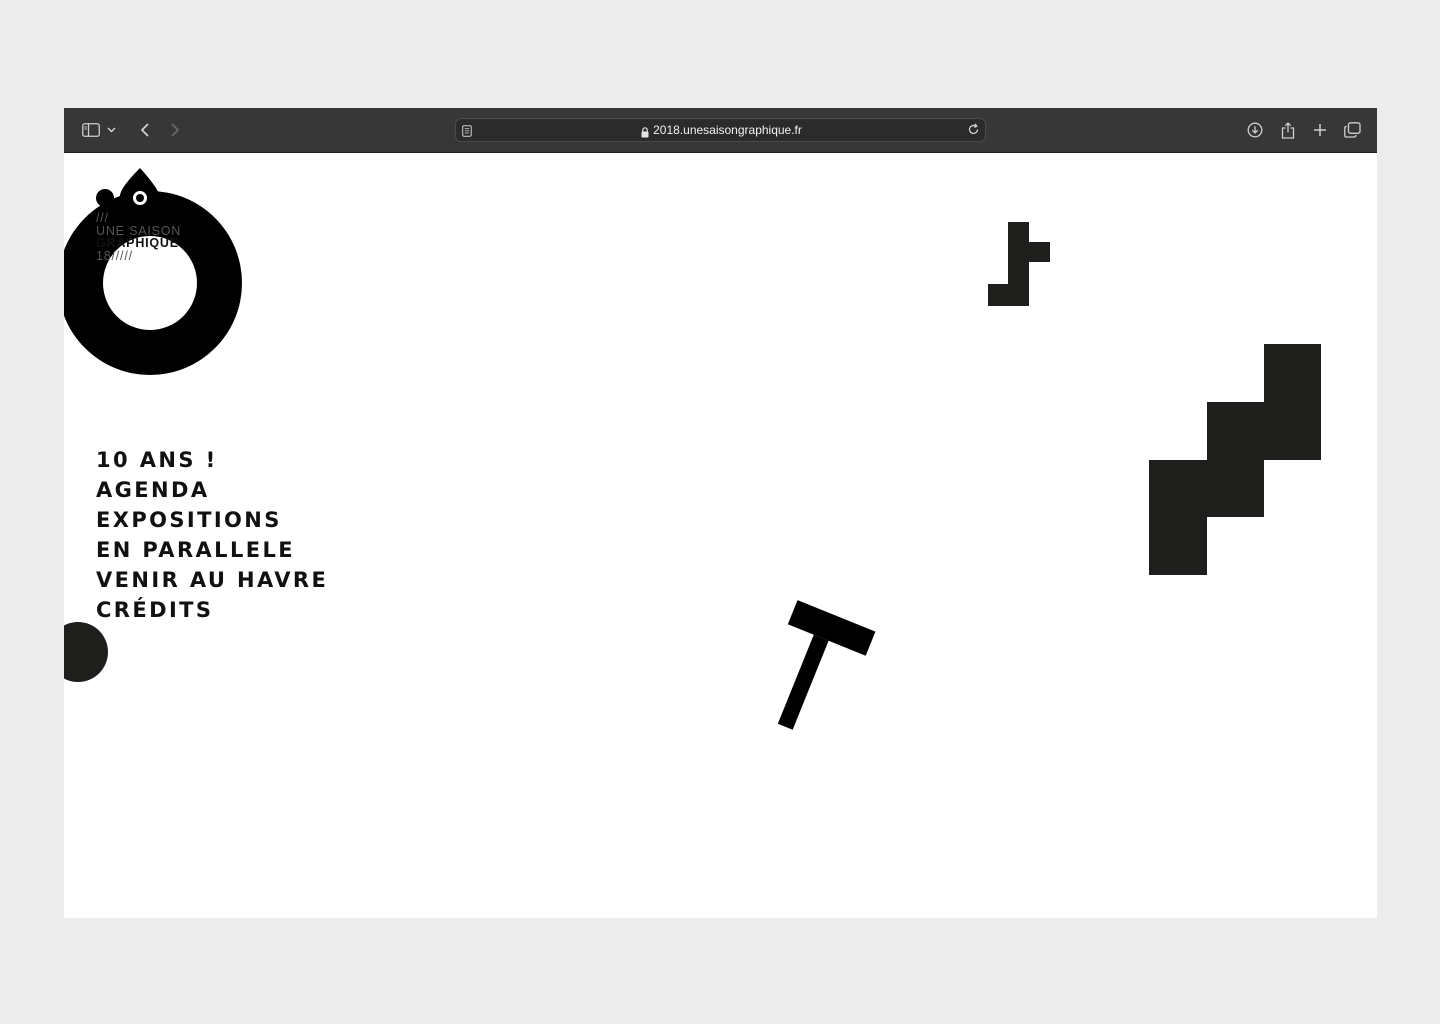  I want to click on tab-overview-icon, so click(1352, 130).